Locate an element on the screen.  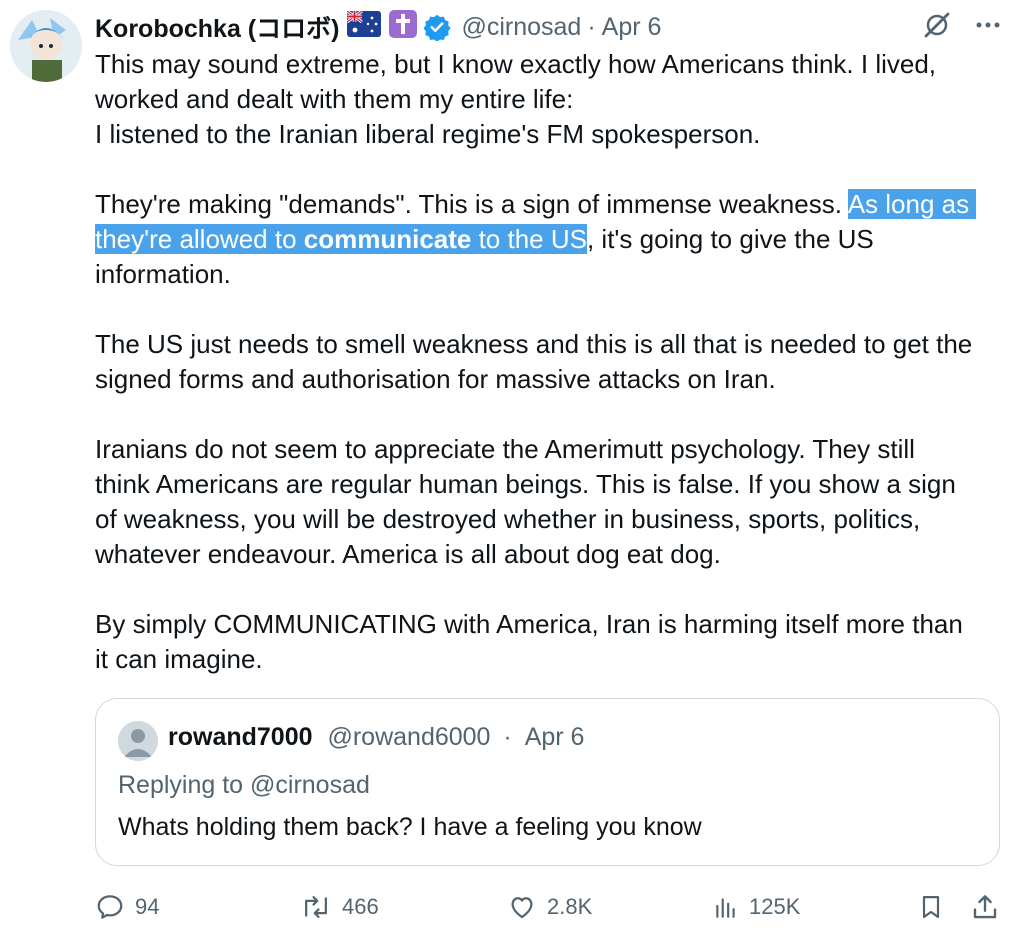
author-avatar is located at coordinates (46, 46).